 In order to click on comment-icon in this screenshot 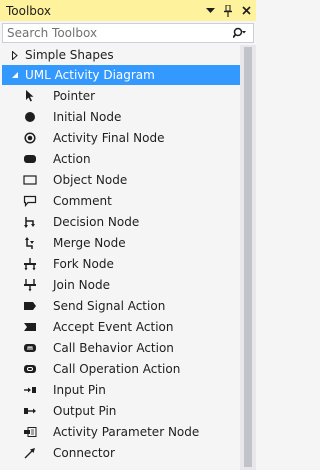, I will do `click(30, 201)`.